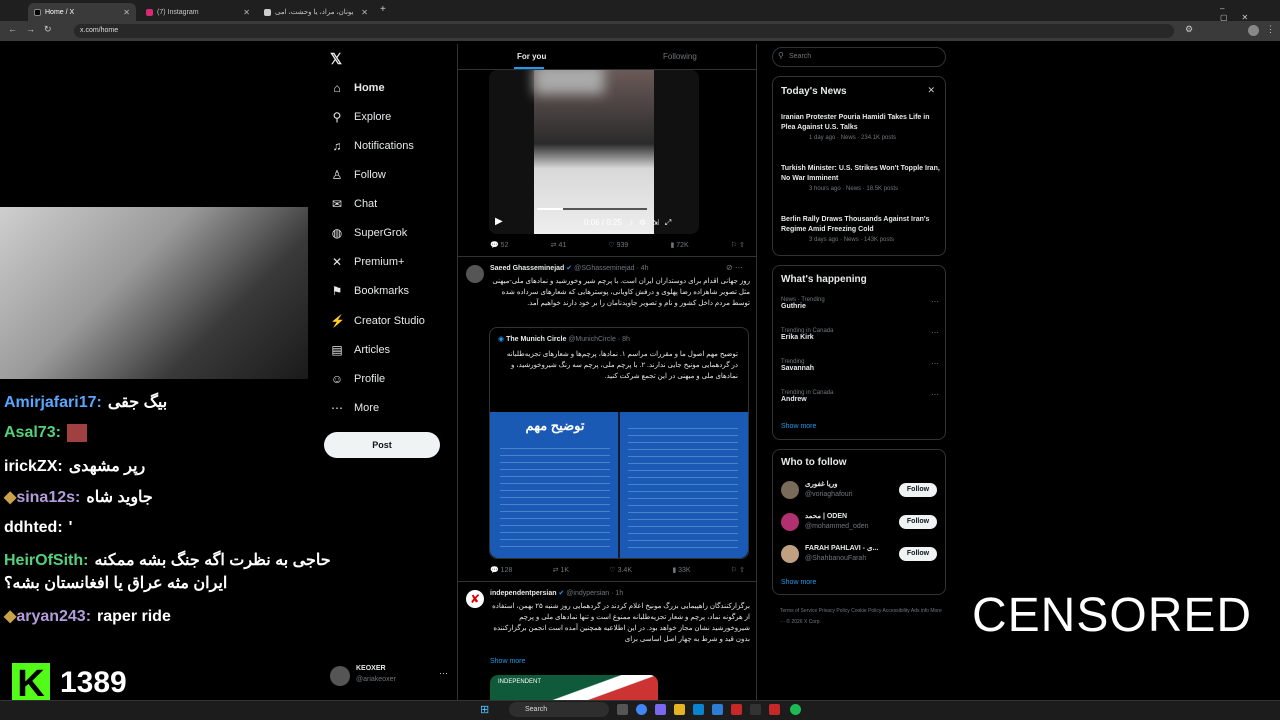  I want to click on new-tab-icon: +, so click(383, 9).